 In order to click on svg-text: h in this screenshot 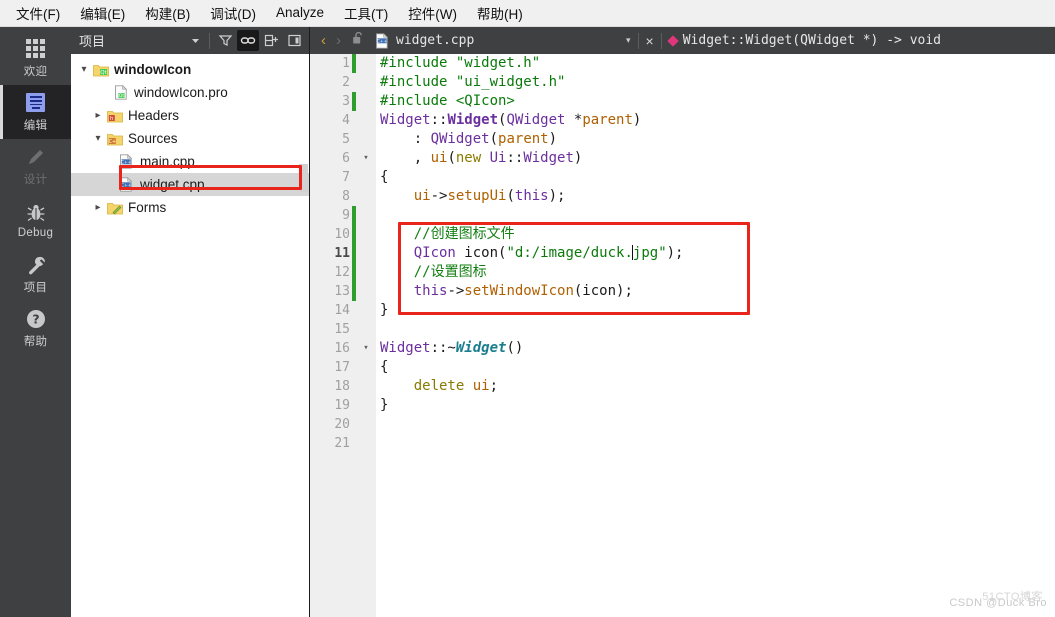, I will do `click(112, 119)`.